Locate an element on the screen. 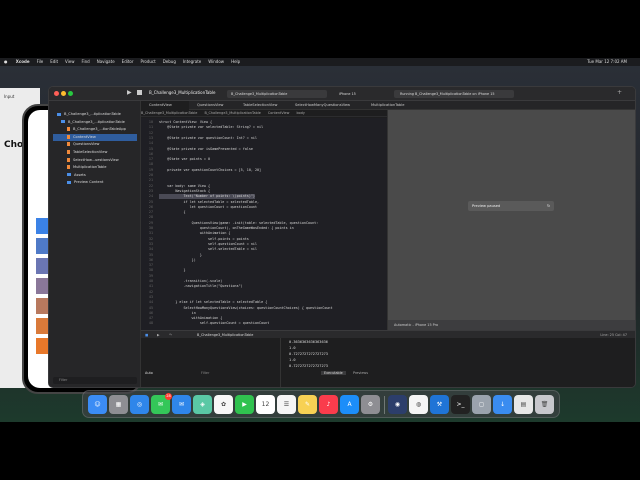 Image resolution: width=640 pixels, height=480 pixels. tab-tableselectionview: TableSelectionView is located at coordinates (261, 105).